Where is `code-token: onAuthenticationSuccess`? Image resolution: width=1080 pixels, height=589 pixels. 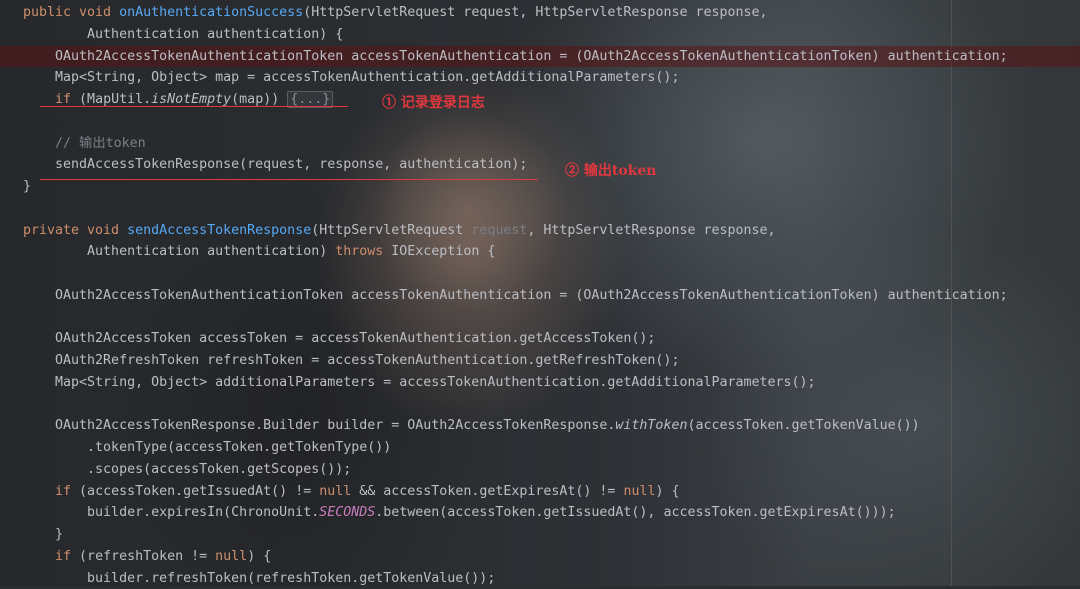 code-token: onAuthenticationSuccess is located at coordinates (211, 12).